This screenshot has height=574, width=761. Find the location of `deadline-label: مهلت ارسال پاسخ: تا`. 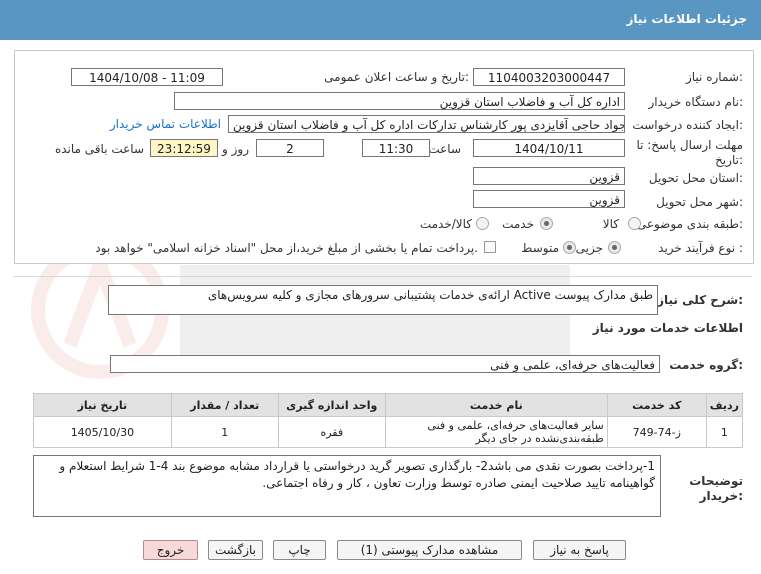

deadline-label: مهلت ارسال پاسخ: تا is located at coordinates (689, 145).